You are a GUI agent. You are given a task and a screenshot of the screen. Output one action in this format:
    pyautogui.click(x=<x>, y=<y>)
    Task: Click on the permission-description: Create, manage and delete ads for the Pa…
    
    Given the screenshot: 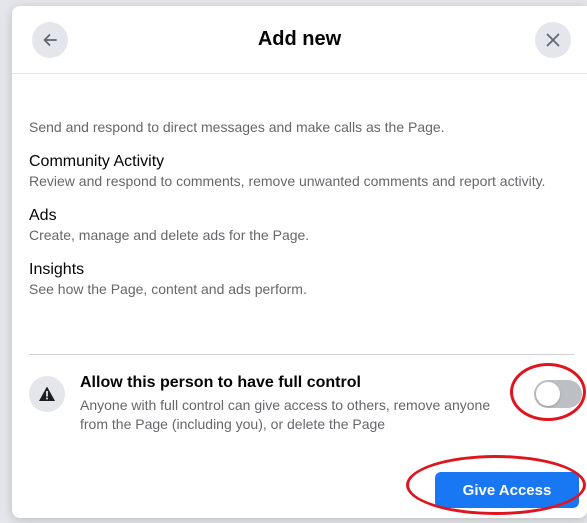 What is the action you would take?
    pyautogui.click(x=169, y=235)
    